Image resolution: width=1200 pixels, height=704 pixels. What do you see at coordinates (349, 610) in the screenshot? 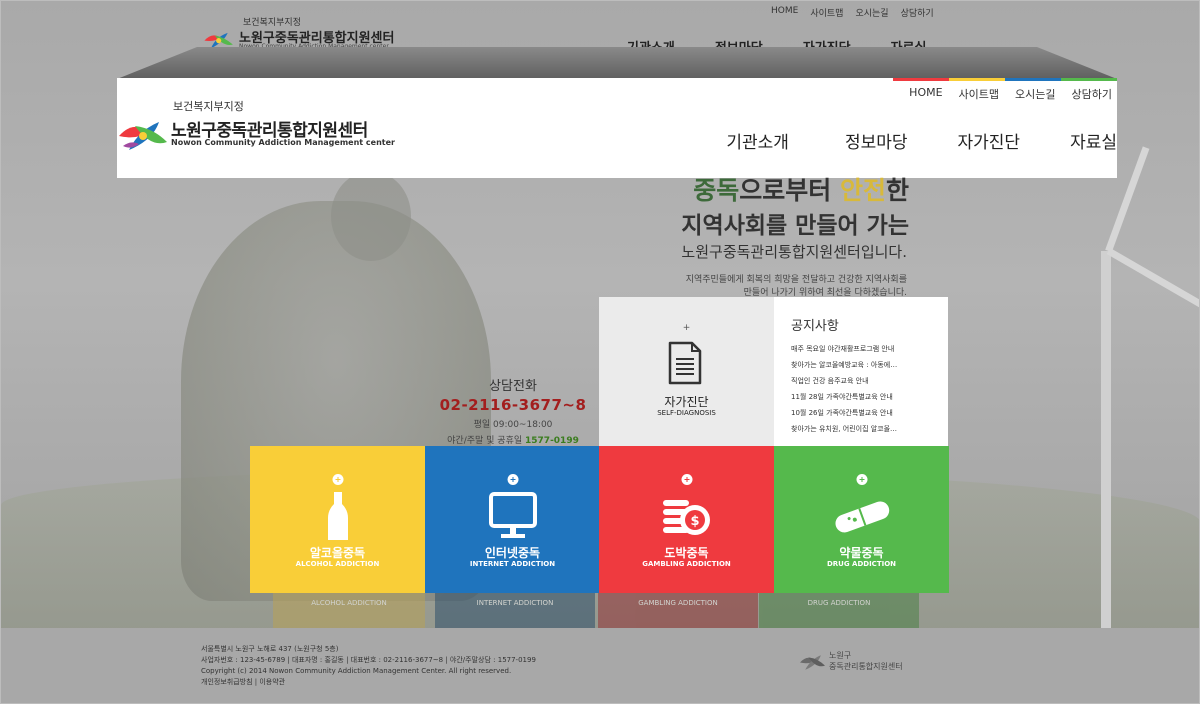
I see `echo-alcohol: ALCOHOL ADDICTION` at bounding box center [349, 610].